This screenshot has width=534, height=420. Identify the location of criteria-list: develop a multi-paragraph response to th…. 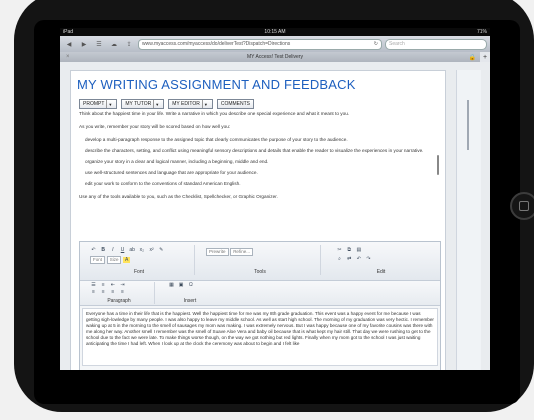
(257, 162).